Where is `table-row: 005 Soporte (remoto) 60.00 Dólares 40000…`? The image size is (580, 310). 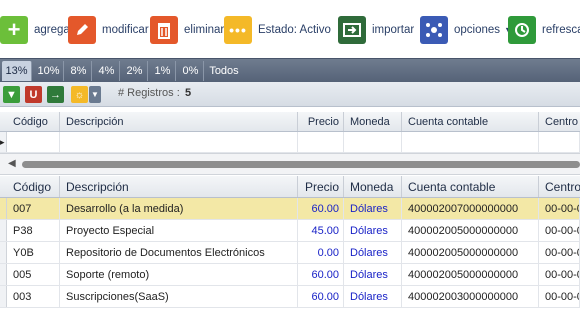
table-row: 005 Soporte (remoto) 60.00 Dólares 40000… is located at coordinates (290, 275).